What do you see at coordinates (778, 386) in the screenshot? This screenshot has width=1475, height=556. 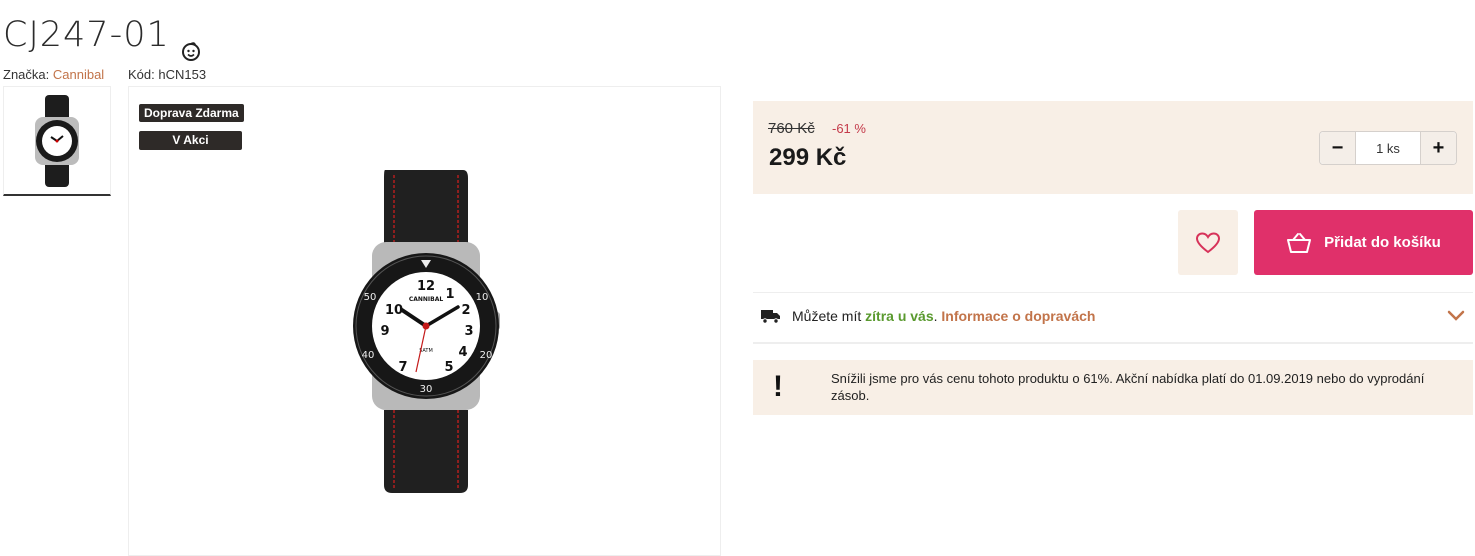 I see `exclamation-icon: !` at bounding box center [778, 386].